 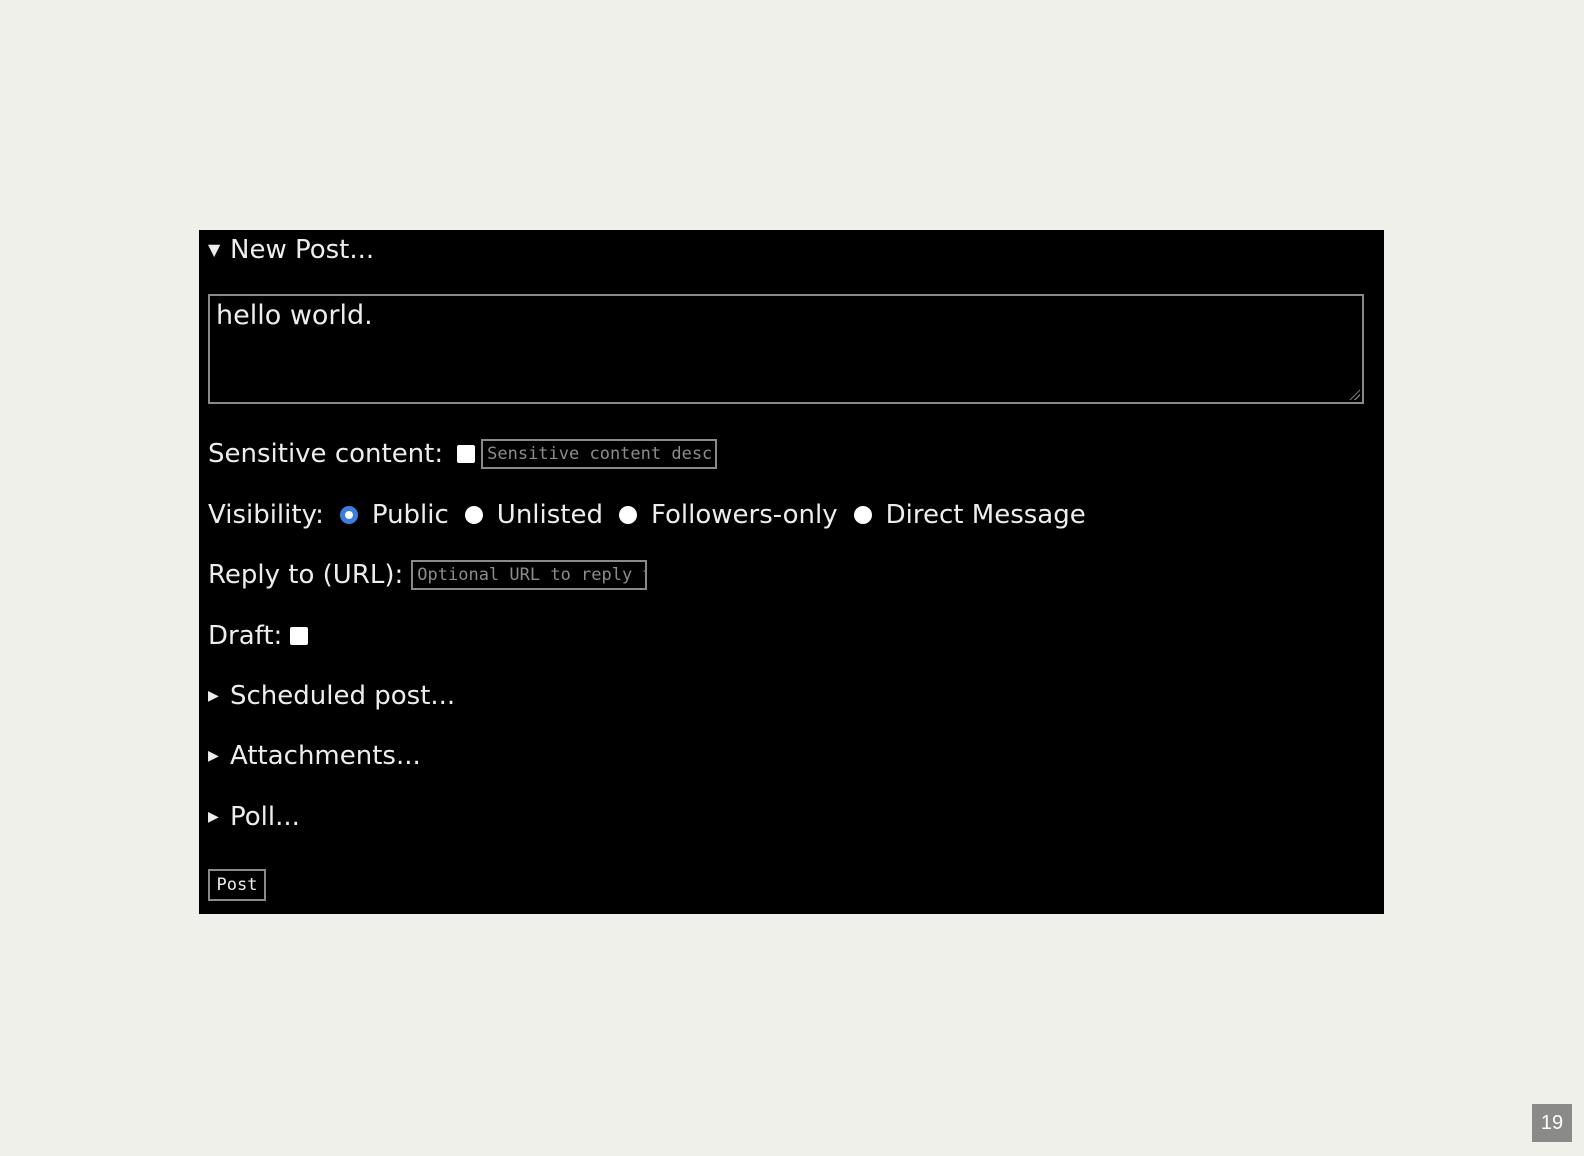 I want to click on visibility-label: Visibility:, so click(x=266, y=515).